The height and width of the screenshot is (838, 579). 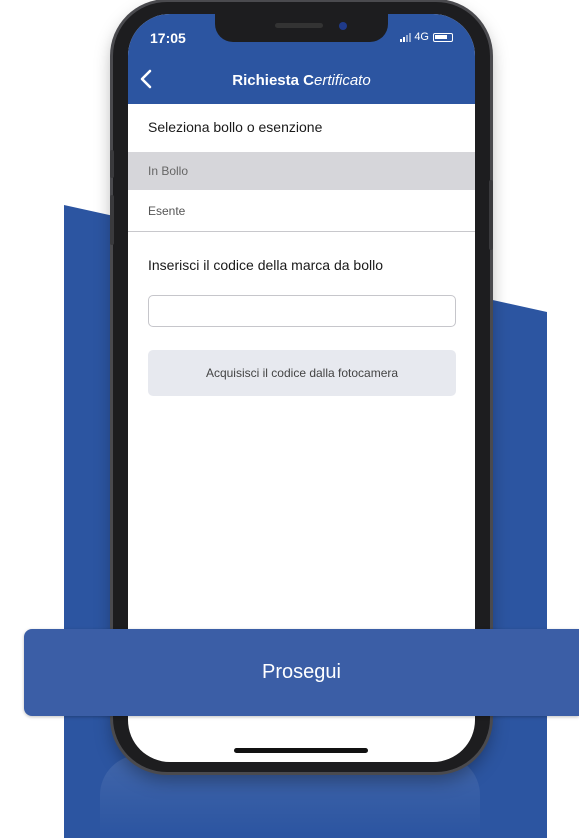 What do you see at coordinates (168, 38) in the screenshot?
I see `status-time: 17:05` at bounding box center [168, 38].